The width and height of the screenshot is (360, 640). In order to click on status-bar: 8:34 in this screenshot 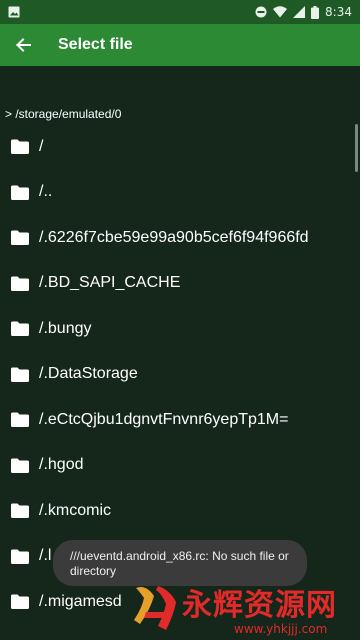, I will do `click(180, 12)`.